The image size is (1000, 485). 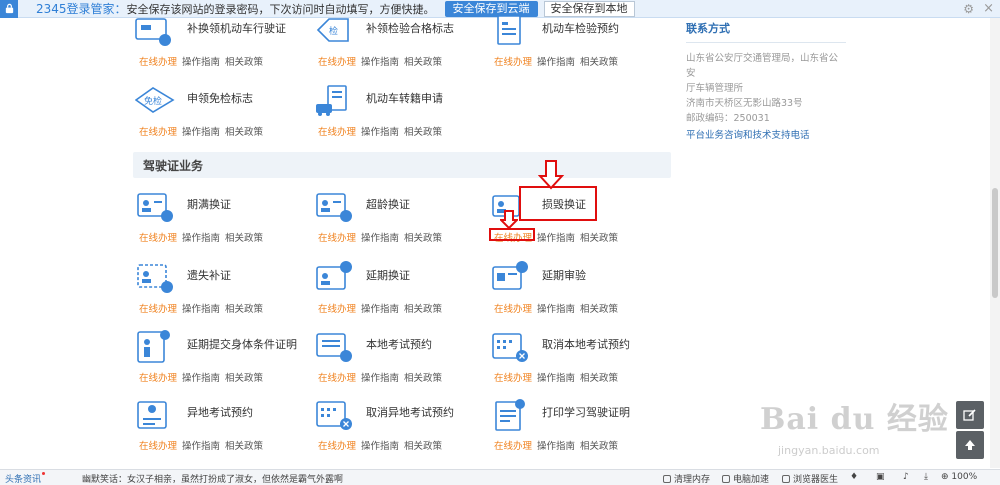 What do you see at coordinates (602, 28) in the screenshot?
I see `service-name: 机动车检验预约` at bounding box center [602, 28].